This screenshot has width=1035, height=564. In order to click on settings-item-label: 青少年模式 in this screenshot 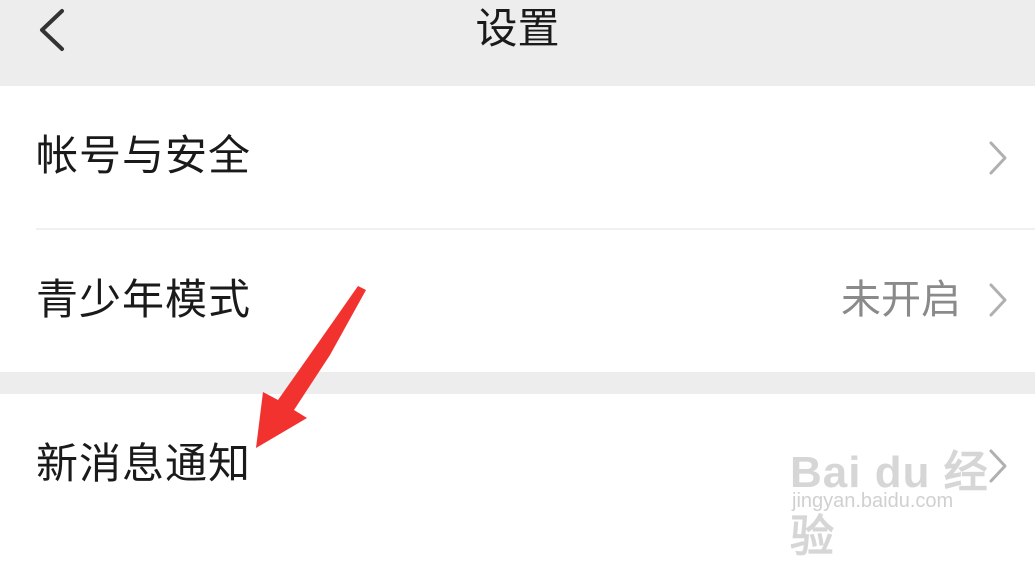, I will do `click(144, 299)`.